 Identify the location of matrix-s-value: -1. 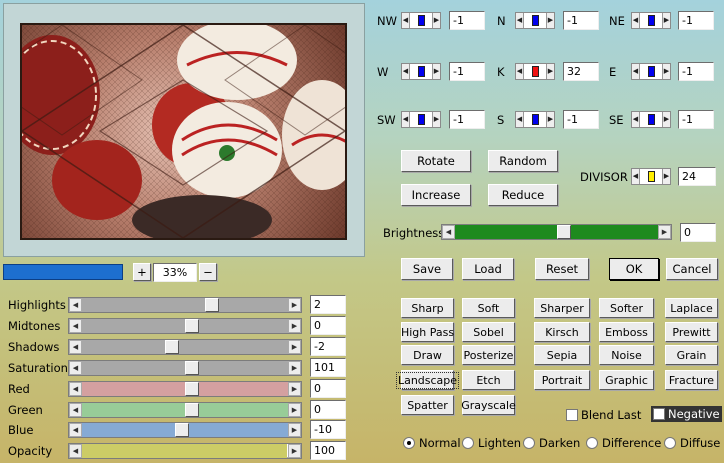
(581, 119).